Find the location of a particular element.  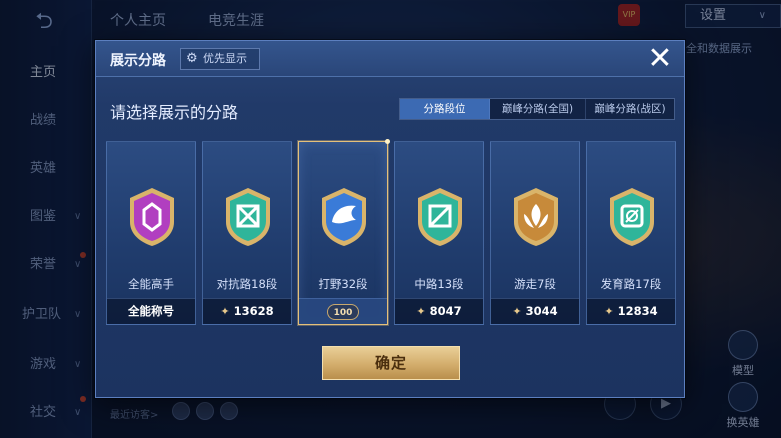

card-label: 打野32段 is located at coordinates (343, 284).